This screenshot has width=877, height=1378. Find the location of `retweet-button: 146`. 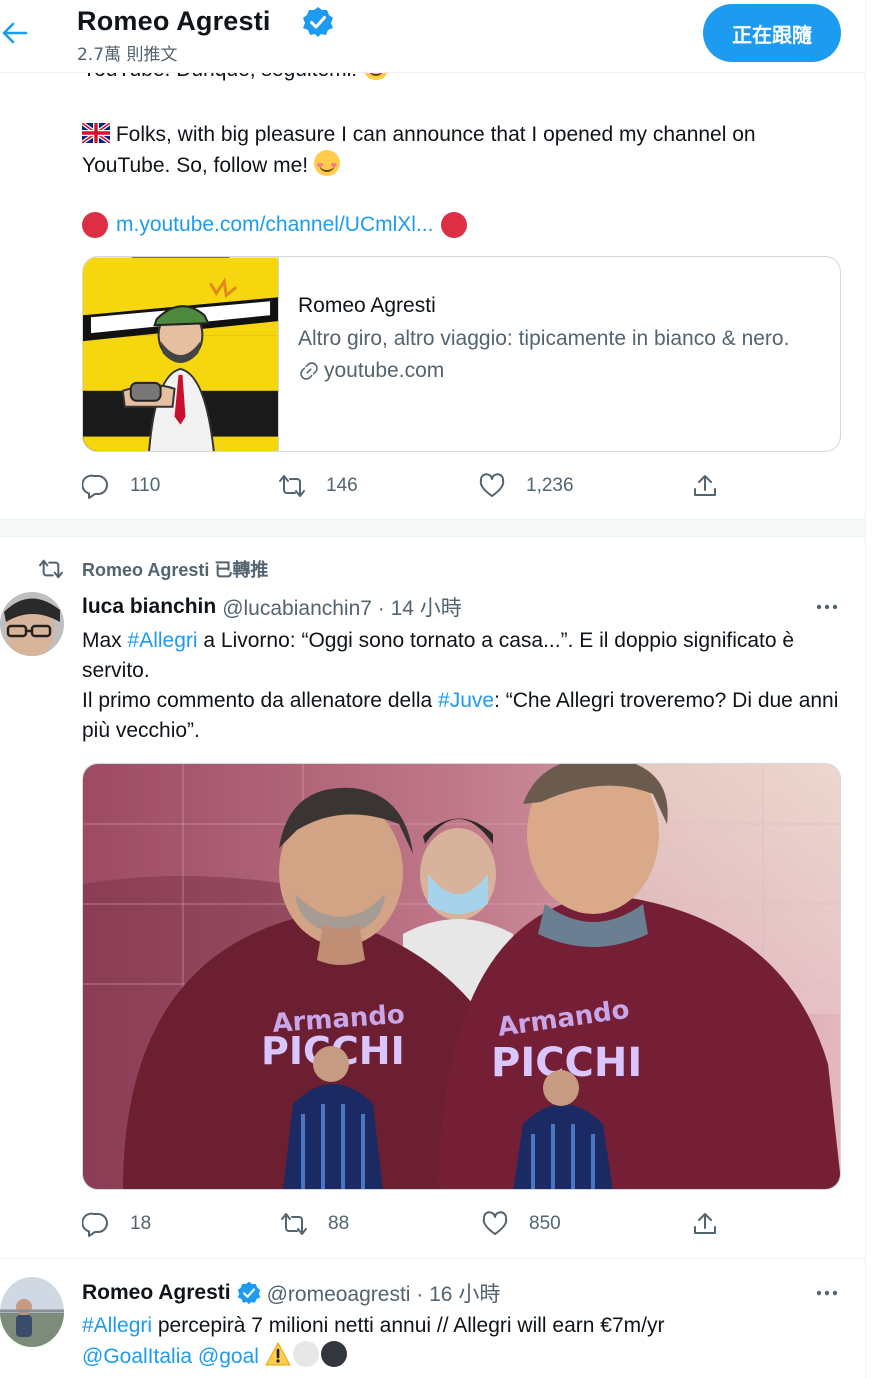

retweet-button: 146 is located at coordinates (318, 486).